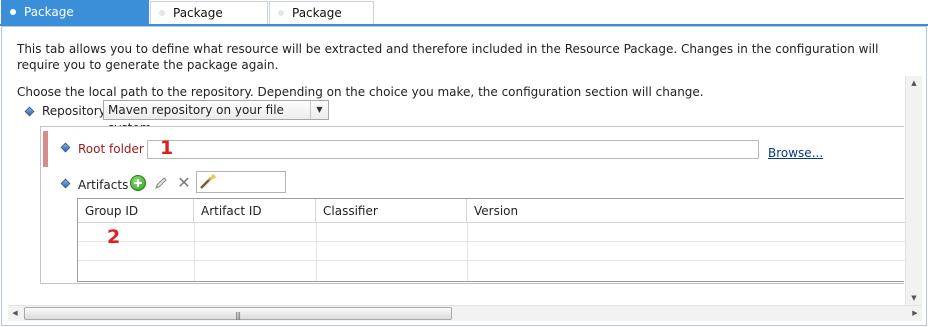 The height and width of the screenshot is (327, 928). What do you see at coordinates (914, 83) in the screenshot?
I see `scroll-up-icon: ▲` at bounding box center [914, 83].